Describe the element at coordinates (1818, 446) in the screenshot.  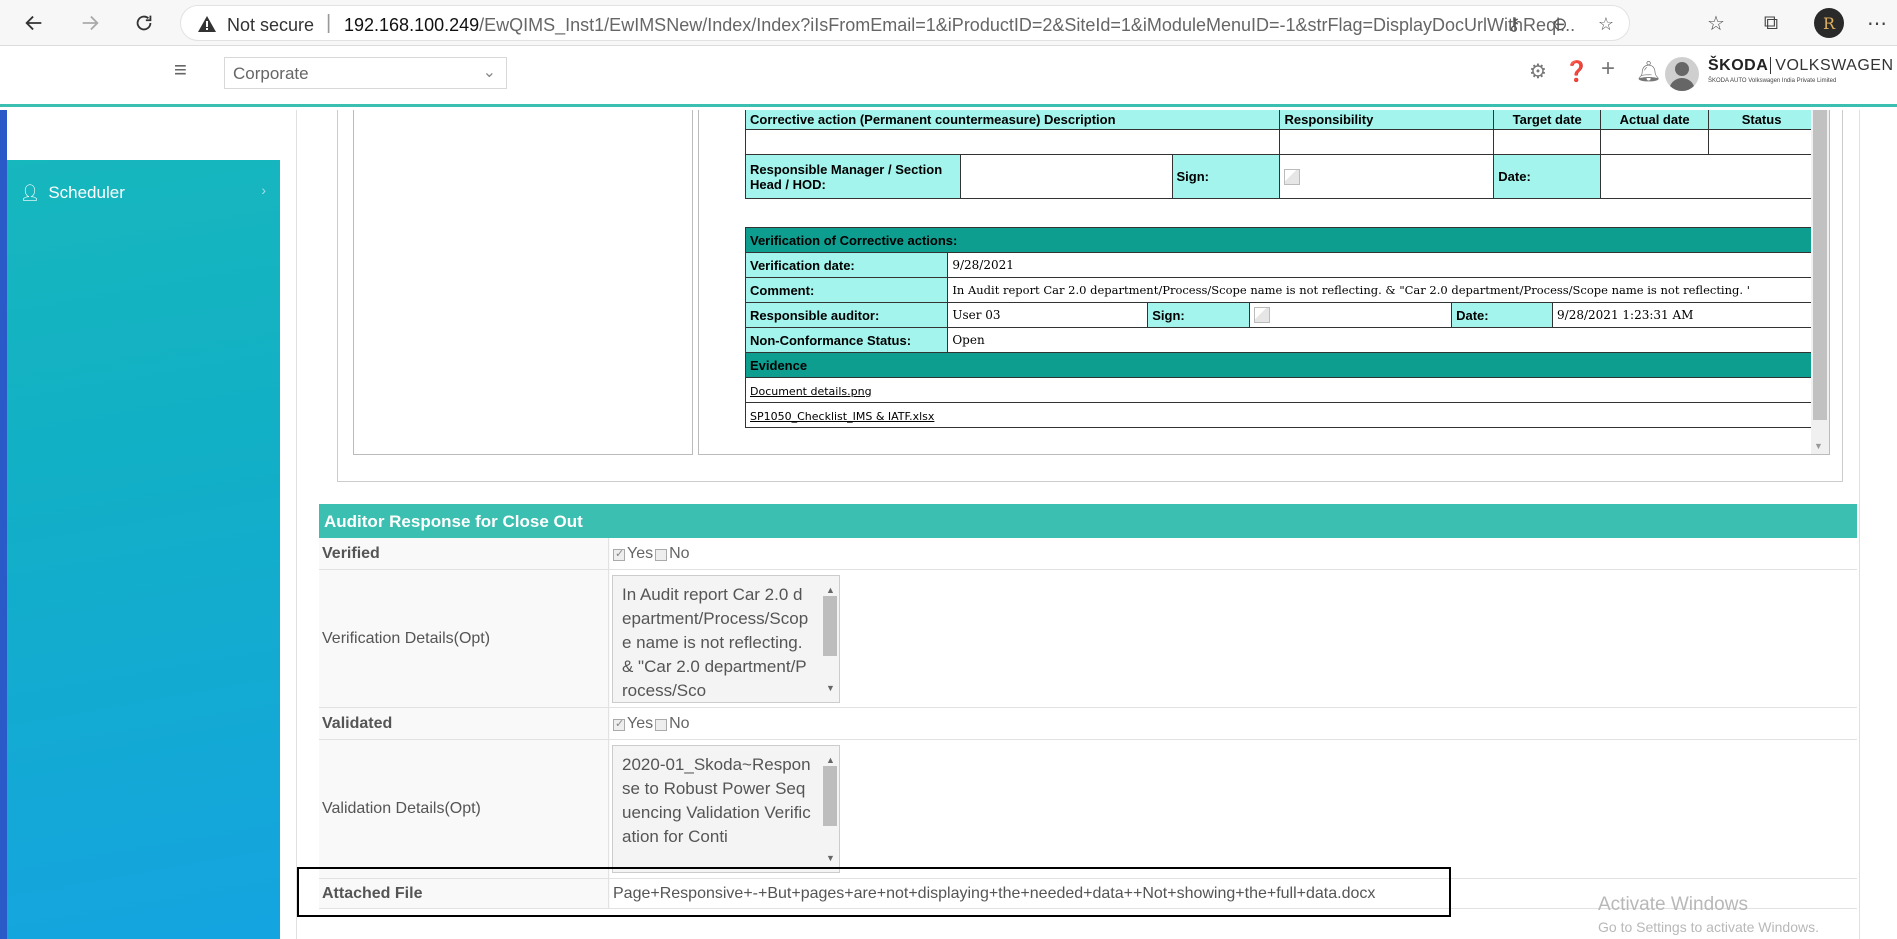
I see `scroll-down-icon: ▼` at that location.